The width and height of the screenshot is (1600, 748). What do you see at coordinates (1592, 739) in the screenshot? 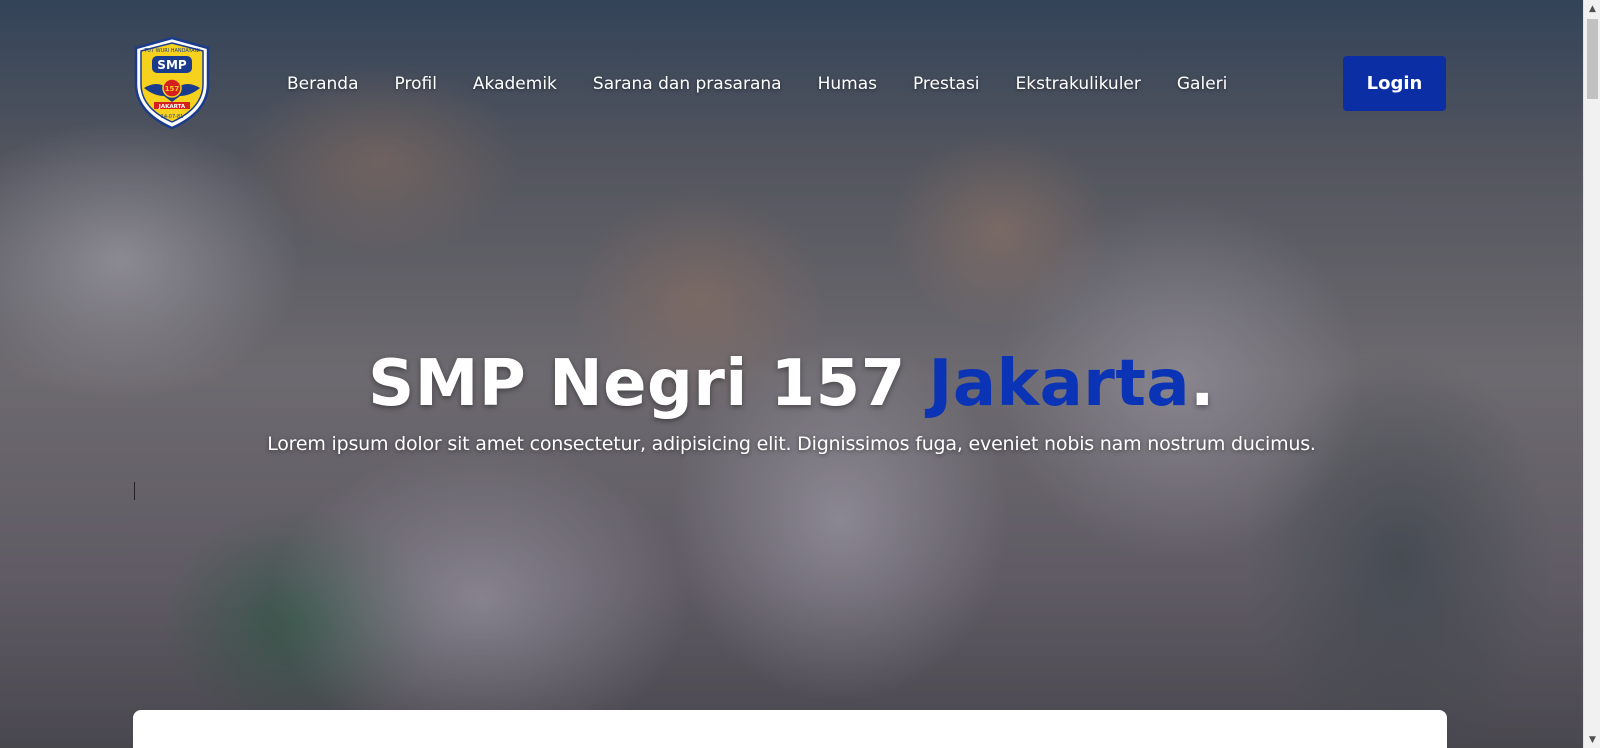
I see `chevron-down-icon: ▼` at bounding box center [1592, 739].